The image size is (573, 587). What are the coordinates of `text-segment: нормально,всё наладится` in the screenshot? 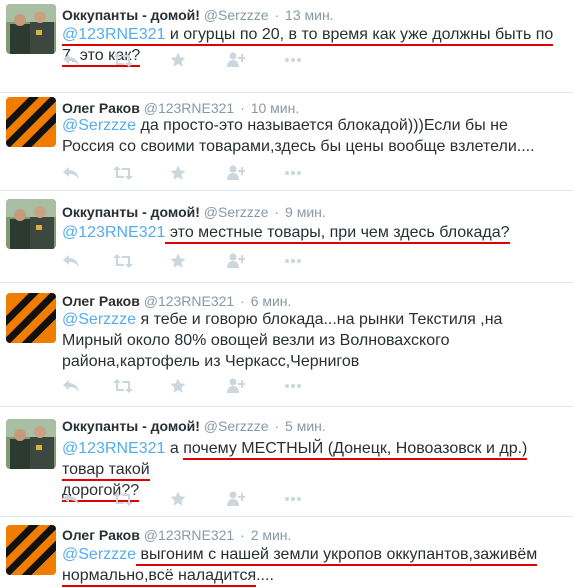 It's located at (159, 577).